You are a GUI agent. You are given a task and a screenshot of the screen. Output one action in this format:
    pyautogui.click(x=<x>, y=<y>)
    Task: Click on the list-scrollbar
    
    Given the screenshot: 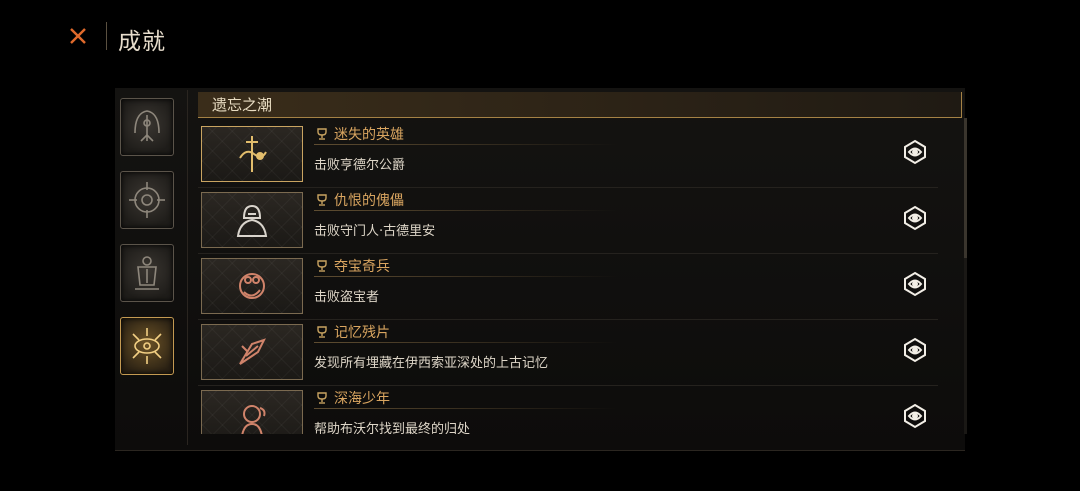 What is the action you would take?
    pyautogui.click(x=965, y=276)
    